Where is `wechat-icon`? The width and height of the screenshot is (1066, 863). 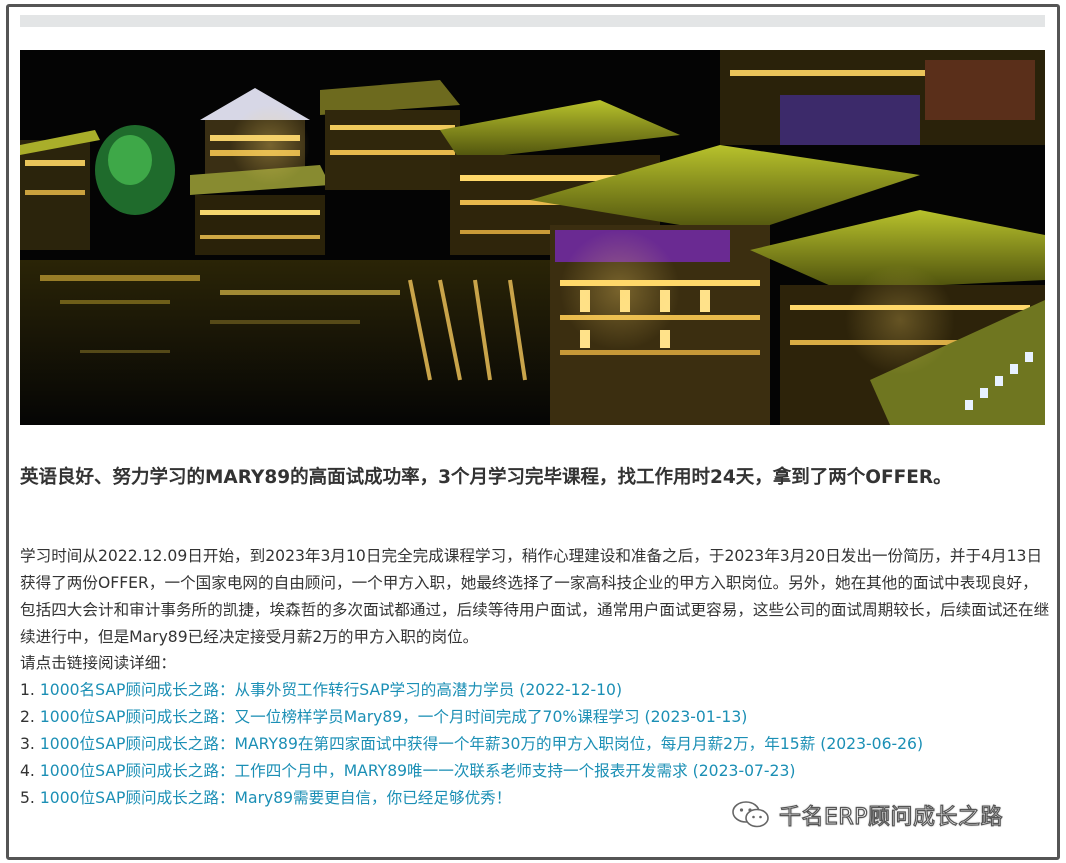 wechat-icon is located at coordinates (750, 814).